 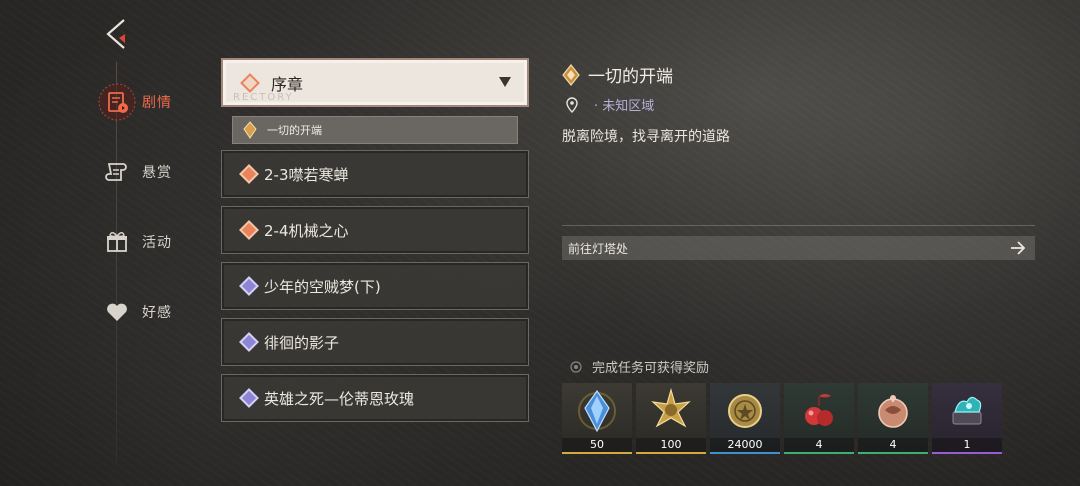 I want to click on quest-label: 2-3噤若寒蝉, so click(x=306, y=174).